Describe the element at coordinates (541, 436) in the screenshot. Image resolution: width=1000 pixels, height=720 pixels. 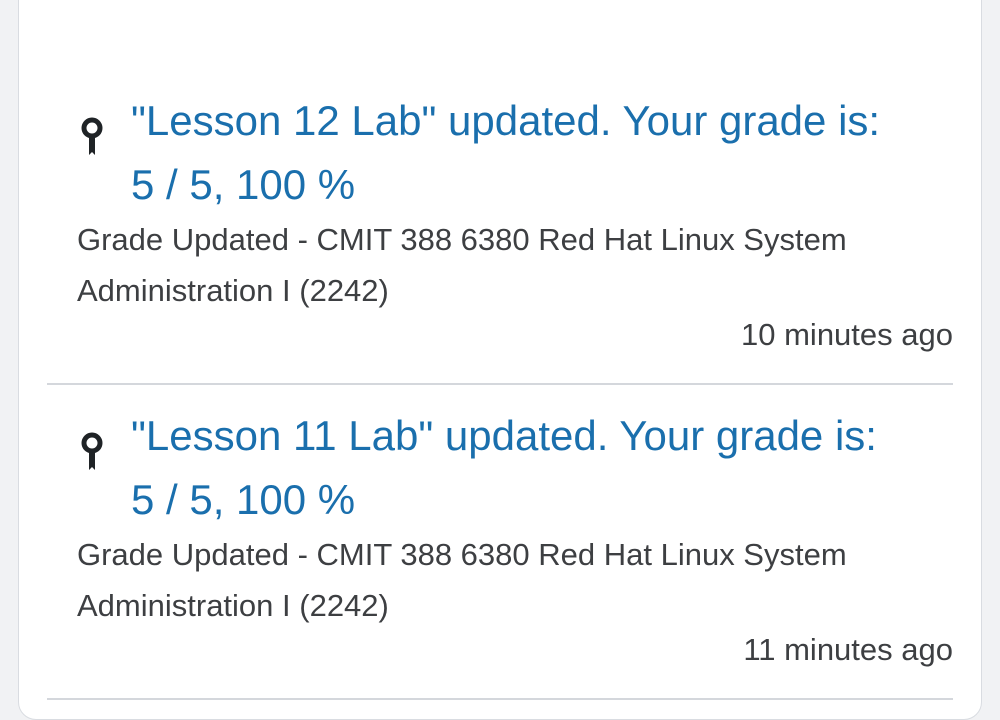
I see `notification-title-line: "Lesson 11 Lab" updated. Your grade is:` at that location.